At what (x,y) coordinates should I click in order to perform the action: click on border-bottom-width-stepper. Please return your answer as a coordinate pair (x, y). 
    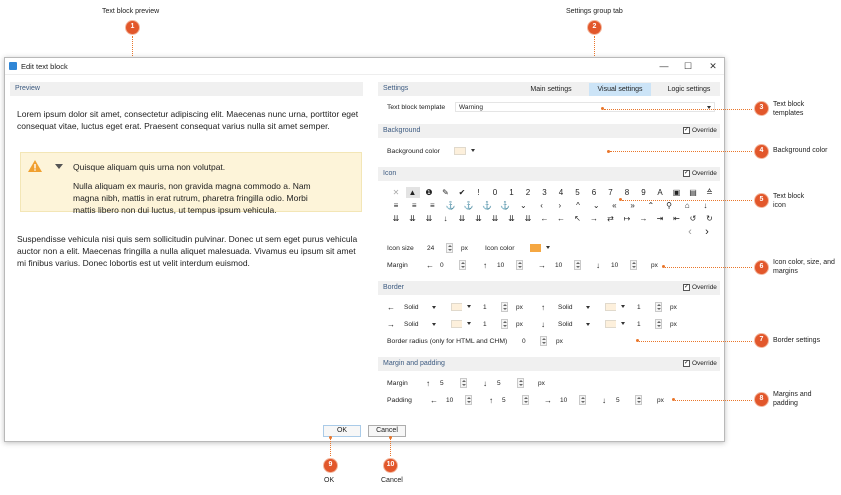
    Looking at the image, I should click on (658, 324).